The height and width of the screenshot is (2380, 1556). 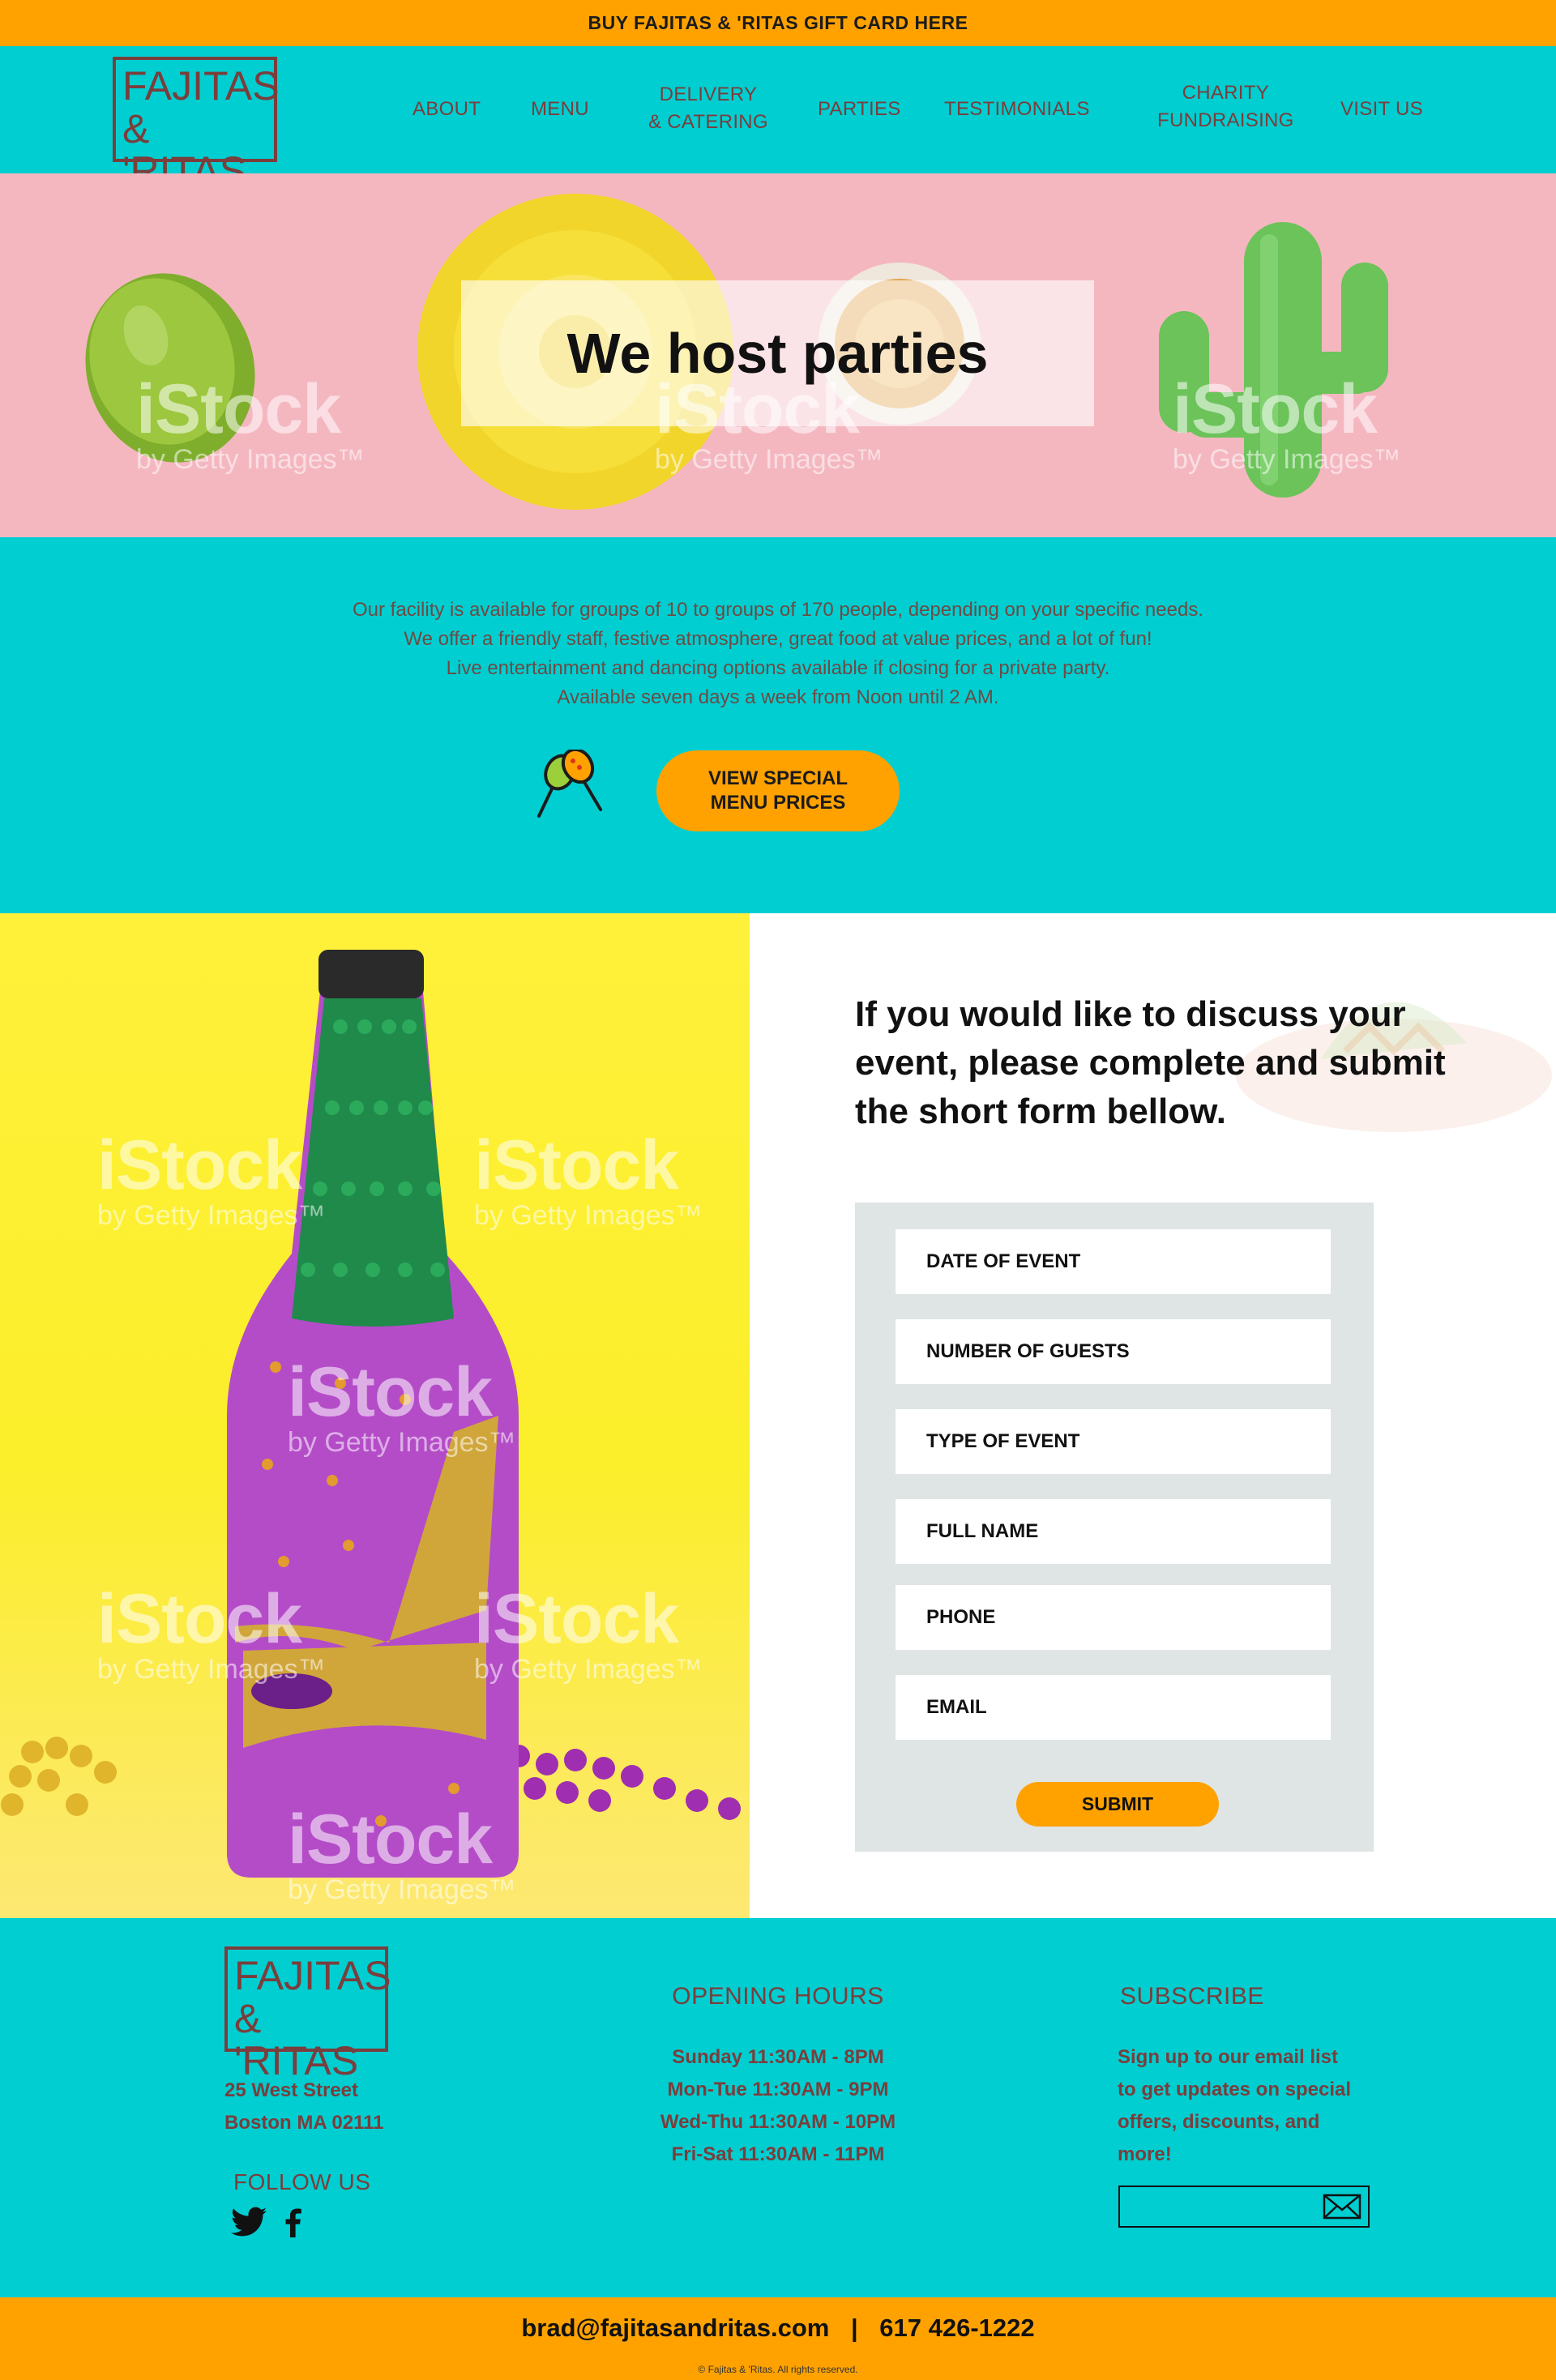 I want to click on hero-title: We host parties, so click(x=777, y=353).